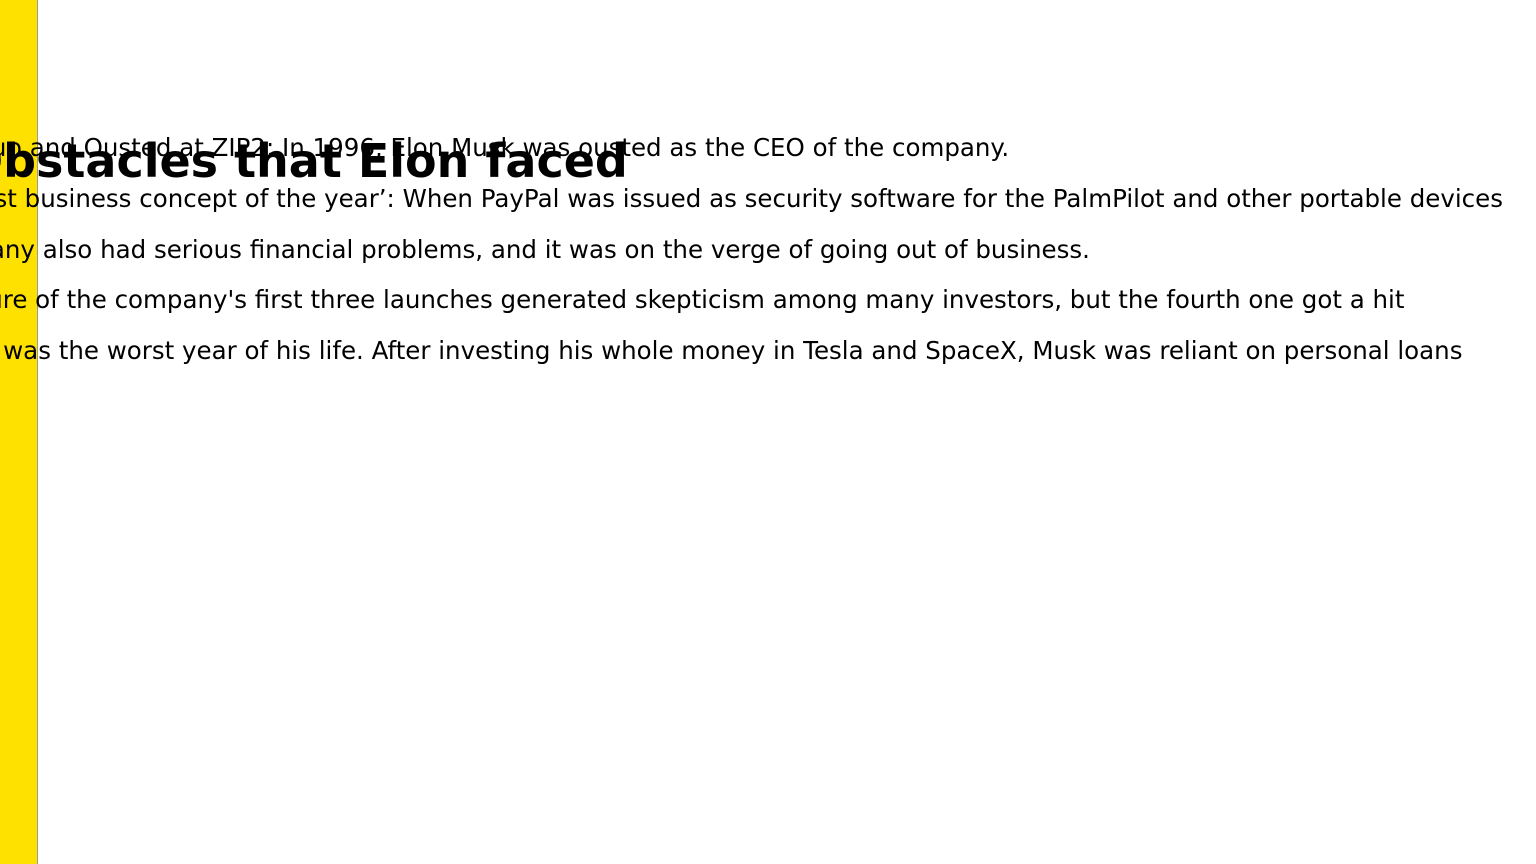 This screenshot has height=864, width=1536. I want to click on accent-bar, so click(19, 432).